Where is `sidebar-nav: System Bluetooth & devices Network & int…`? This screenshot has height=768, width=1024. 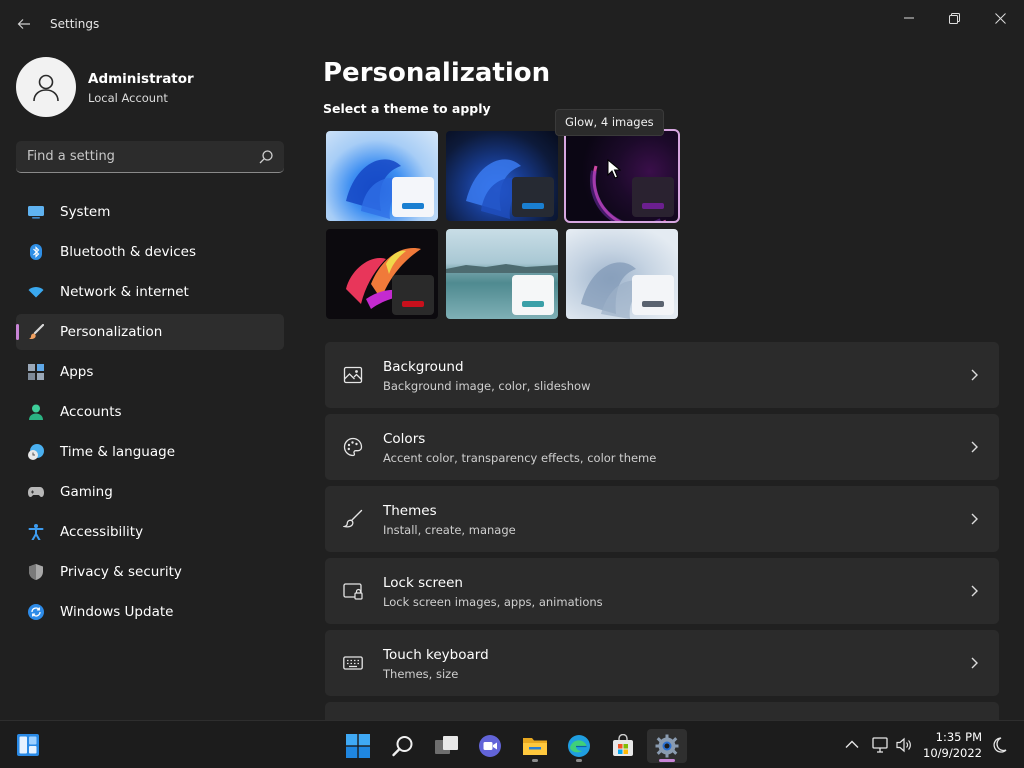 sidebar-nav: System Bluetooth & devices Network & int… is located at coordinates (150, 414).